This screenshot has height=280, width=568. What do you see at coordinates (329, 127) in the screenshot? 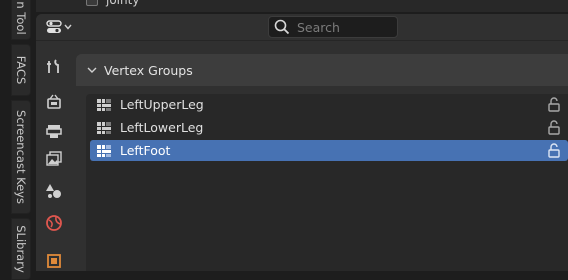
I see `list-item: LeftLowerLeg` at bounding box center [329, 127].